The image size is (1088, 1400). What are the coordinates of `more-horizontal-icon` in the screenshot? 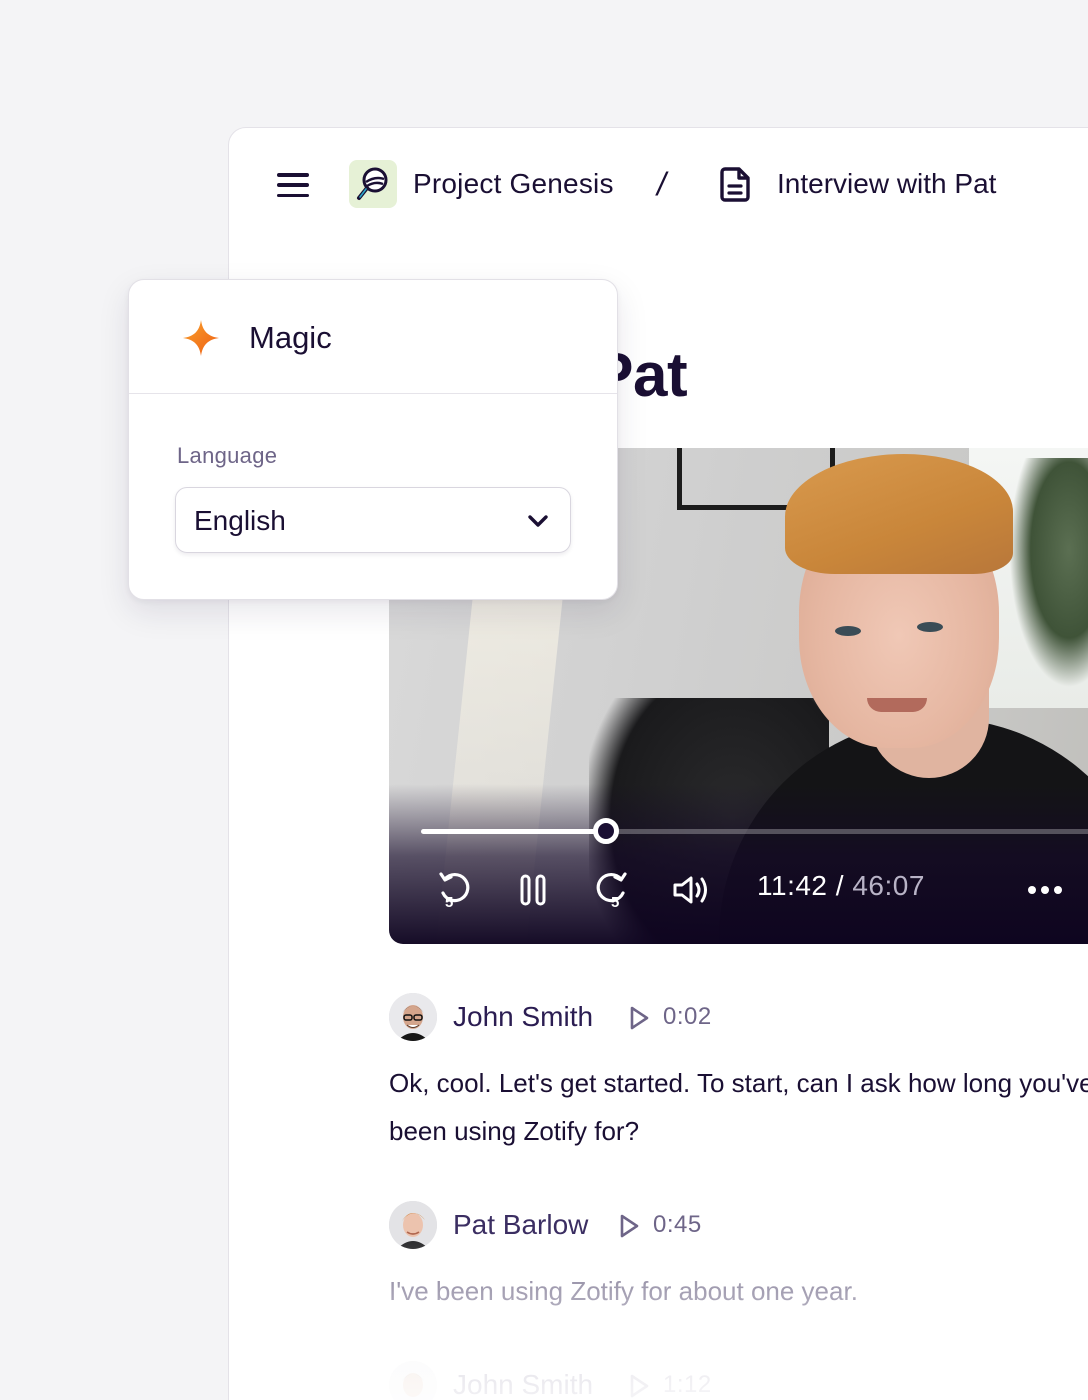 It's located at (1045, 890).